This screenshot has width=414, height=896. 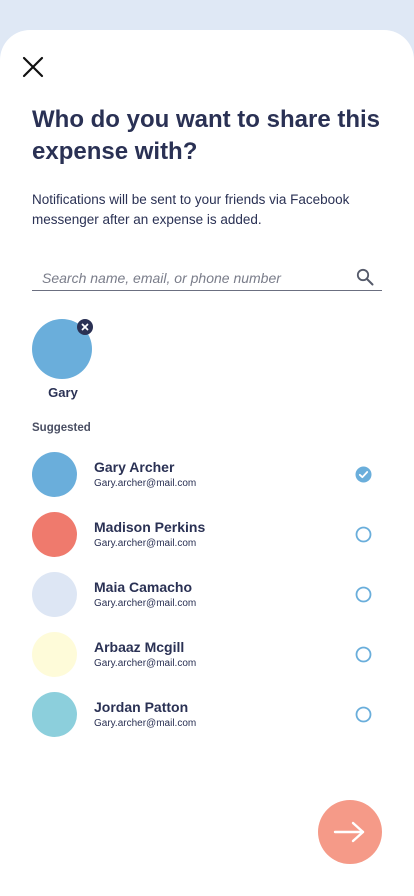 What do you see at coordinates (207, 662) in the screenshot?
I see `list-item: Arbaaz Mcgill Gary.archer@mail.com` at bounding box center [207, 662].